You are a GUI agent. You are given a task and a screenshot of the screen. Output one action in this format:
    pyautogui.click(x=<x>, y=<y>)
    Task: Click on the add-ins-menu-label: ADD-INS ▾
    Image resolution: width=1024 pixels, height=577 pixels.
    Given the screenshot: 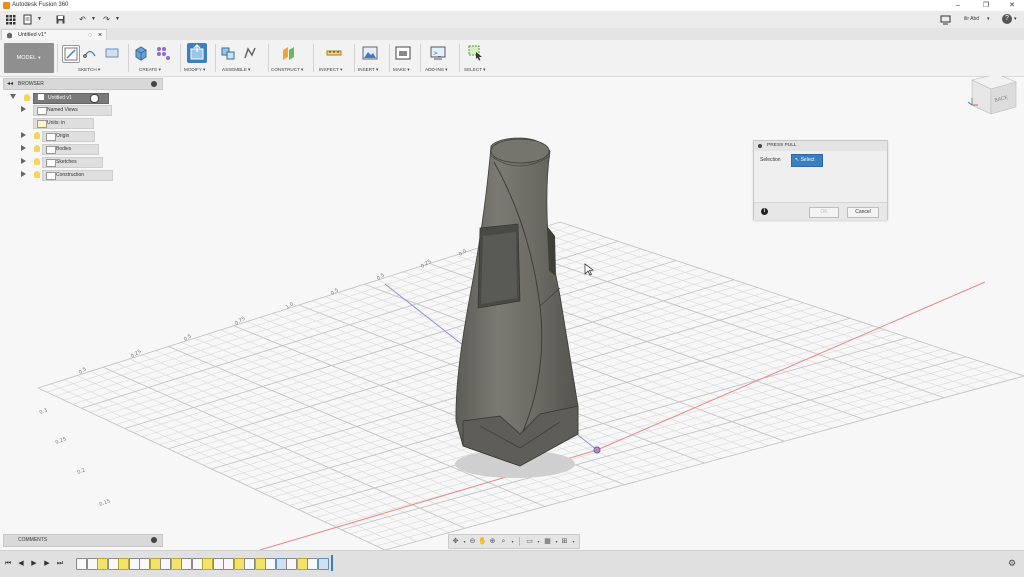 What is the action you would take?
    pyautogui.click(x=436, y=70)
    